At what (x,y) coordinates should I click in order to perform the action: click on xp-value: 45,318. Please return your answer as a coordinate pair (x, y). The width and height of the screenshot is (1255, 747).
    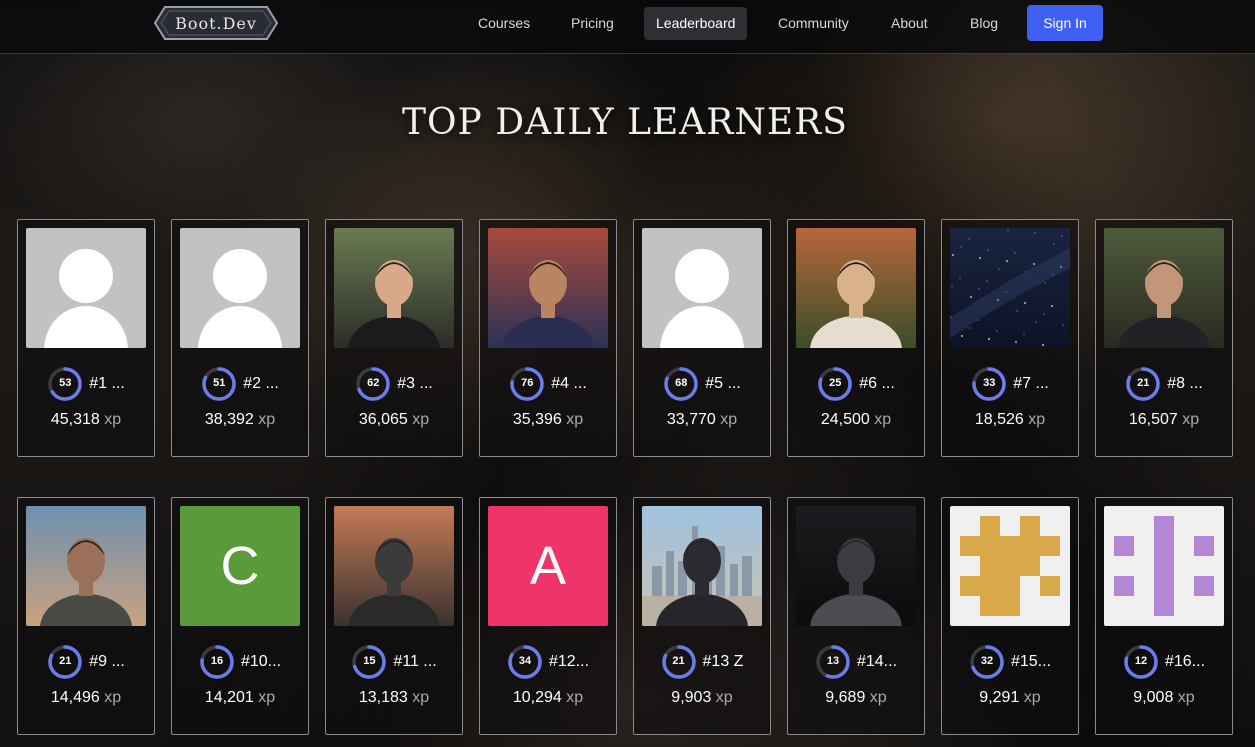
    Looking at the image, I should click on (75, 419).